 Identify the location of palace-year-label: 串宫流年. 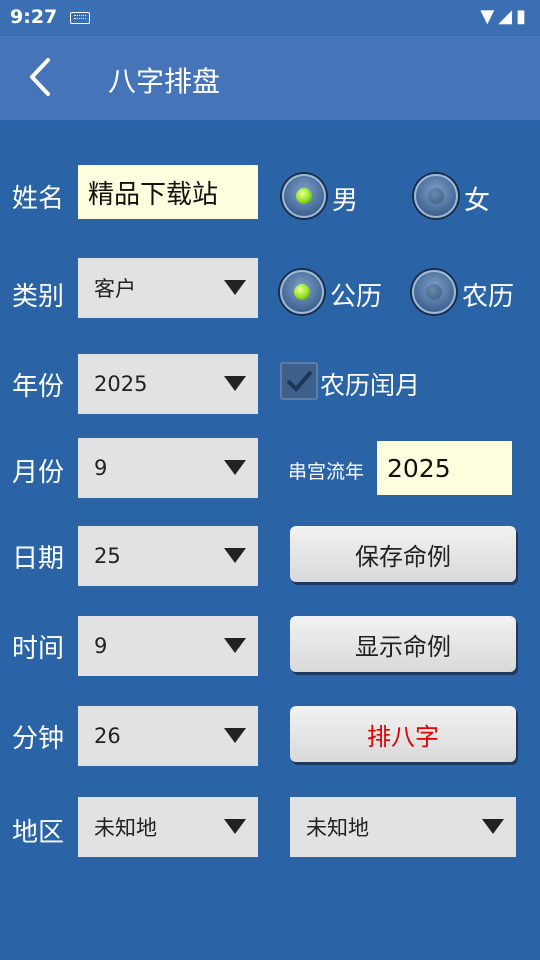
(326, 472).